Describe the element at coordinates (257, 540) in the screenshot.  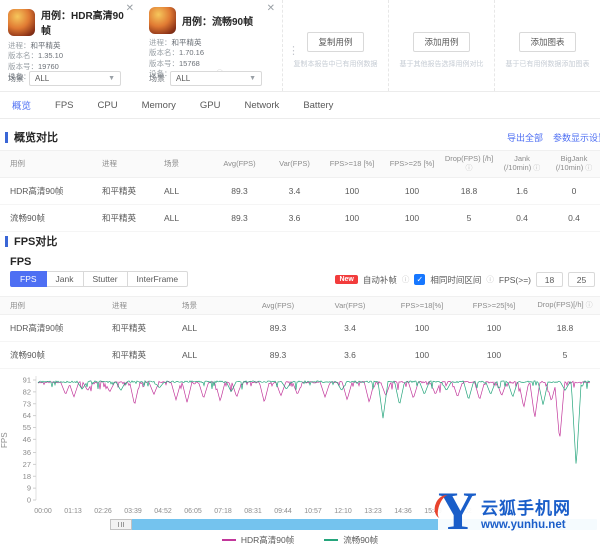
I see `legend-item: HDR高清90帧` at that location.